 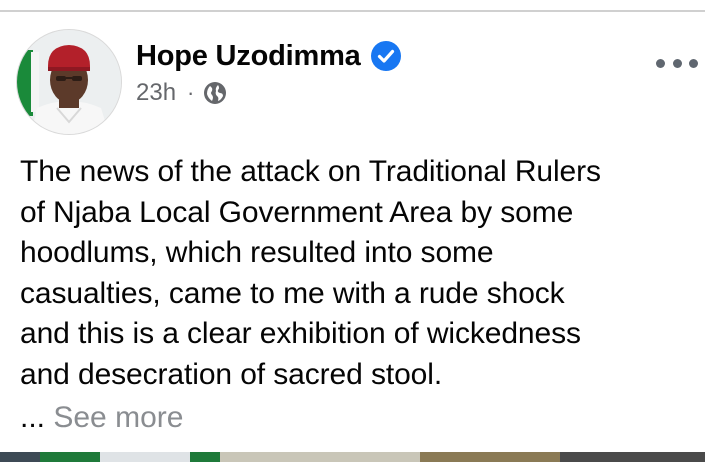 What do you see at coordinates (215, 93) in the screenshot?
I see `globe-icon` at bounding box center [215, 93].